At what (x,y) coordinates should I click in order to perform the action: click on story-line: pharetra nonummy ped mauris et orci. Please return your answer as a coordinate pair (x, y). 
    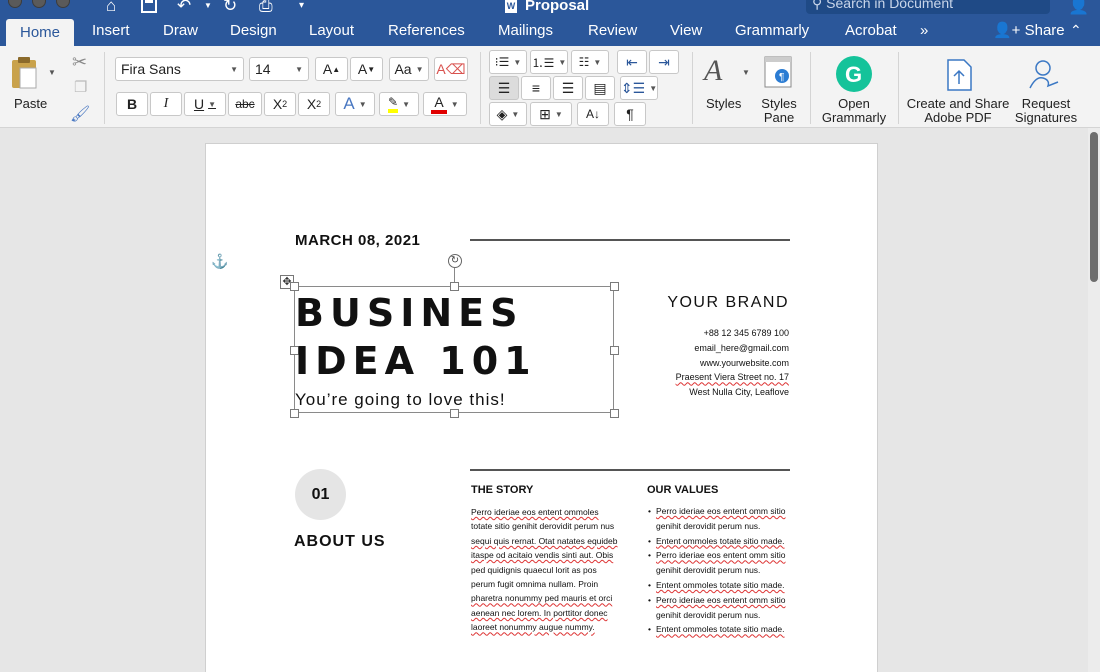
    Looking at the image, I should click on (542, 598).